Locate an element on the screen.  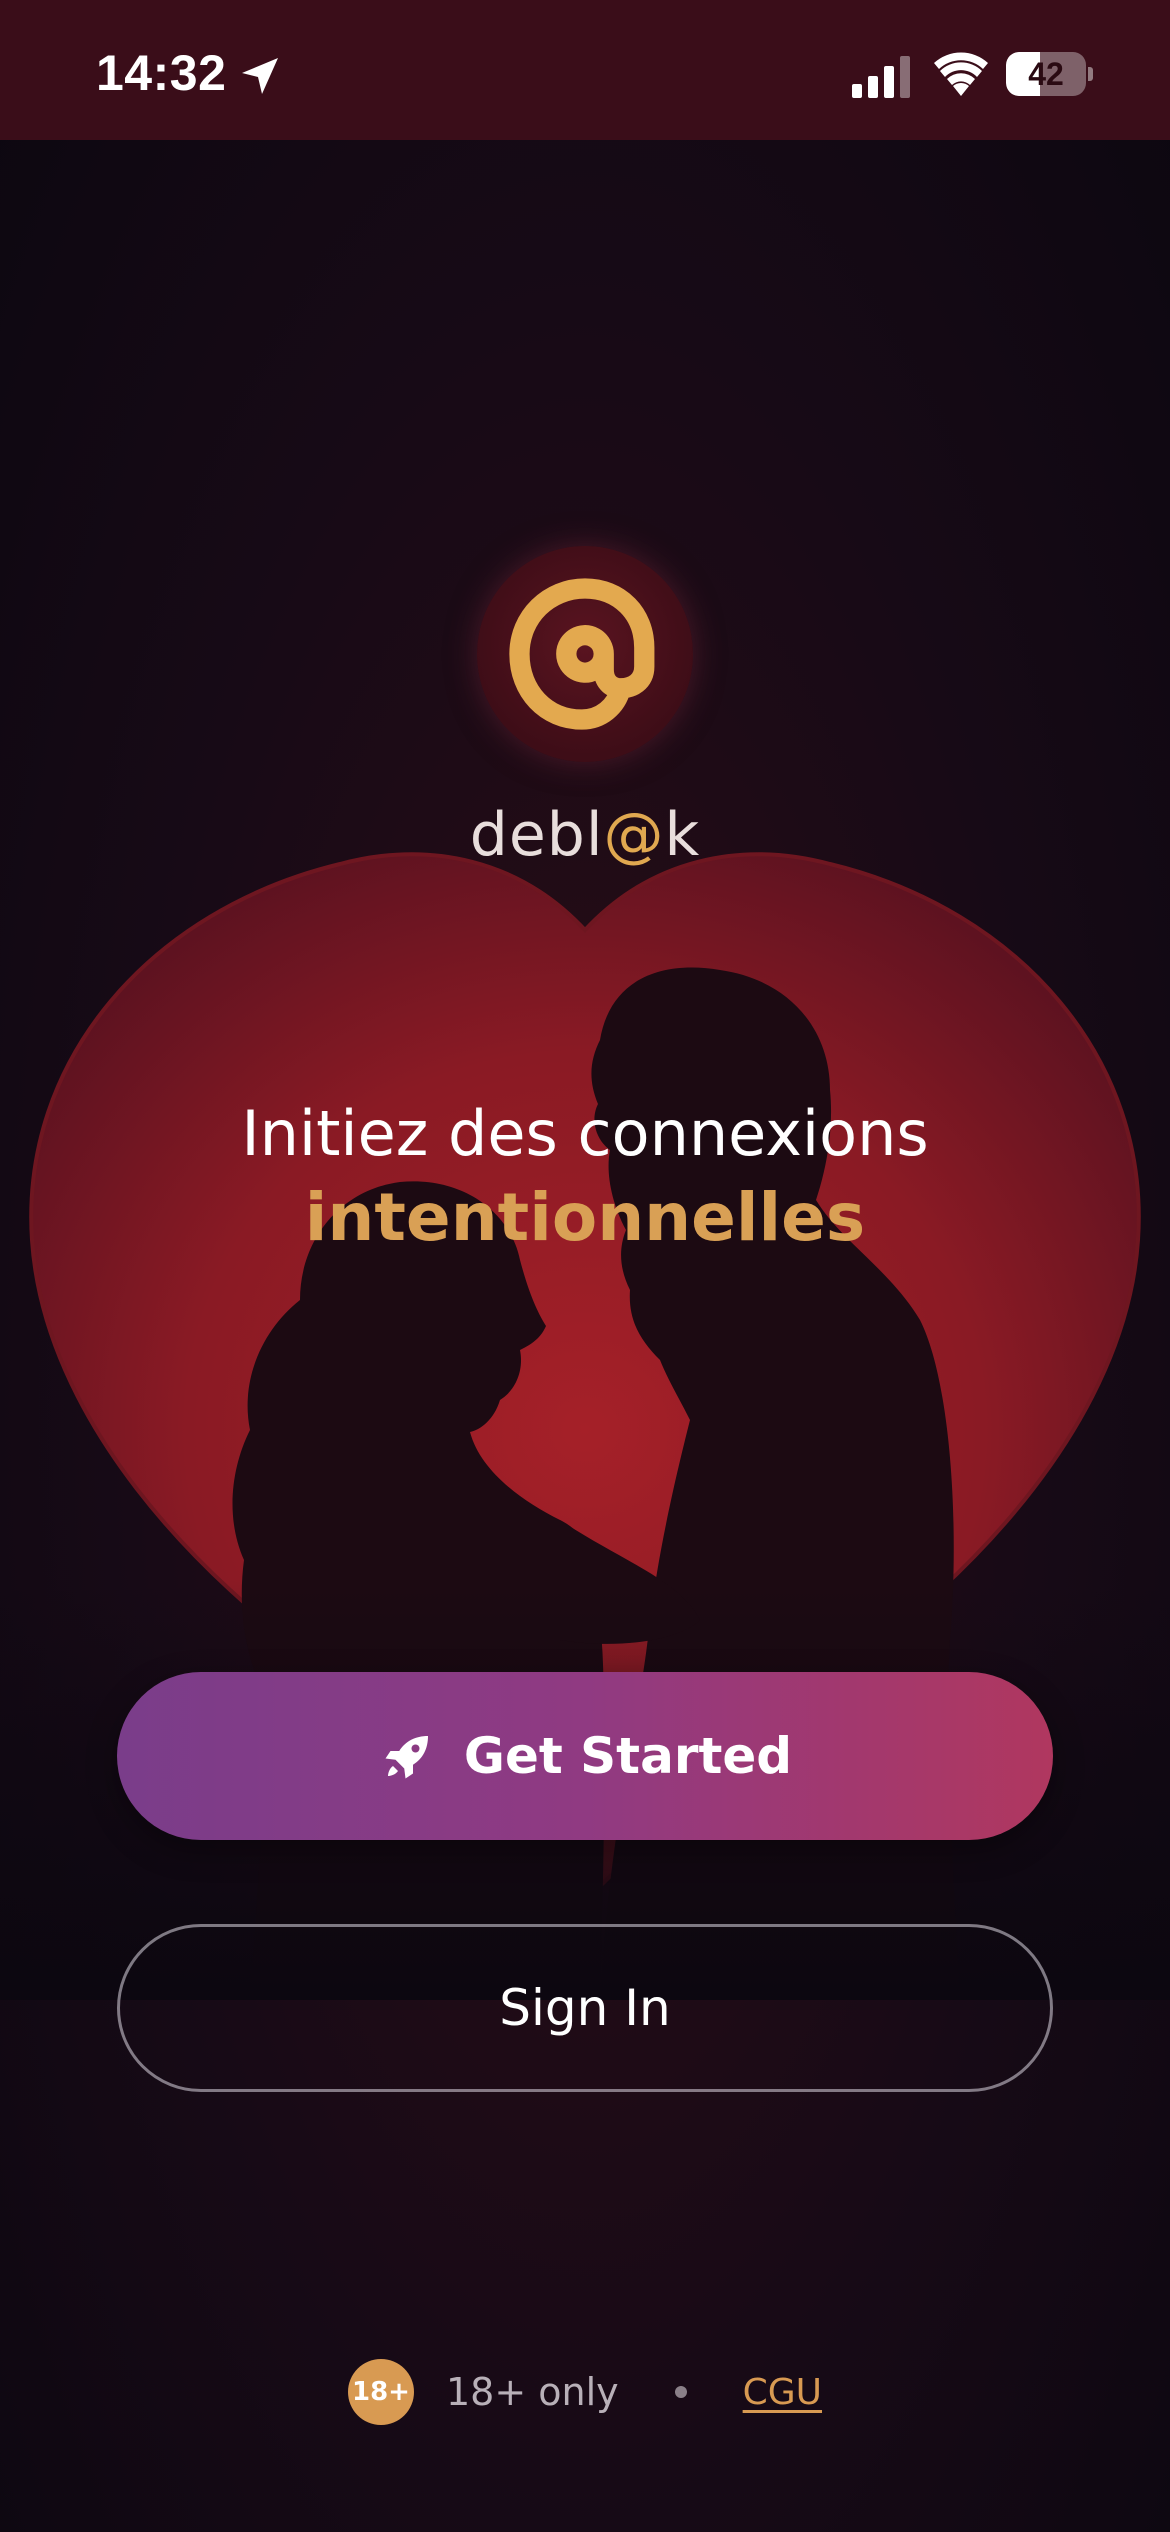
headline-line-2: intentionnelles is located at coordinates (585, 1217).